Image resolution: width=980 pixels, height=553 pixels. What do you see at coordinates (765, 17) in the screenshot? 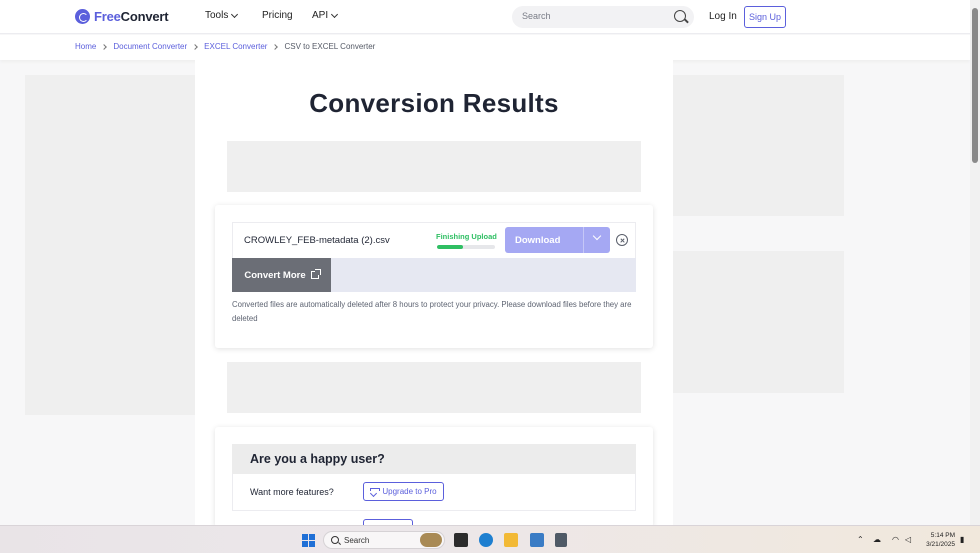
I see `signup-button: Sign Up` at bounding box center [765, 17].